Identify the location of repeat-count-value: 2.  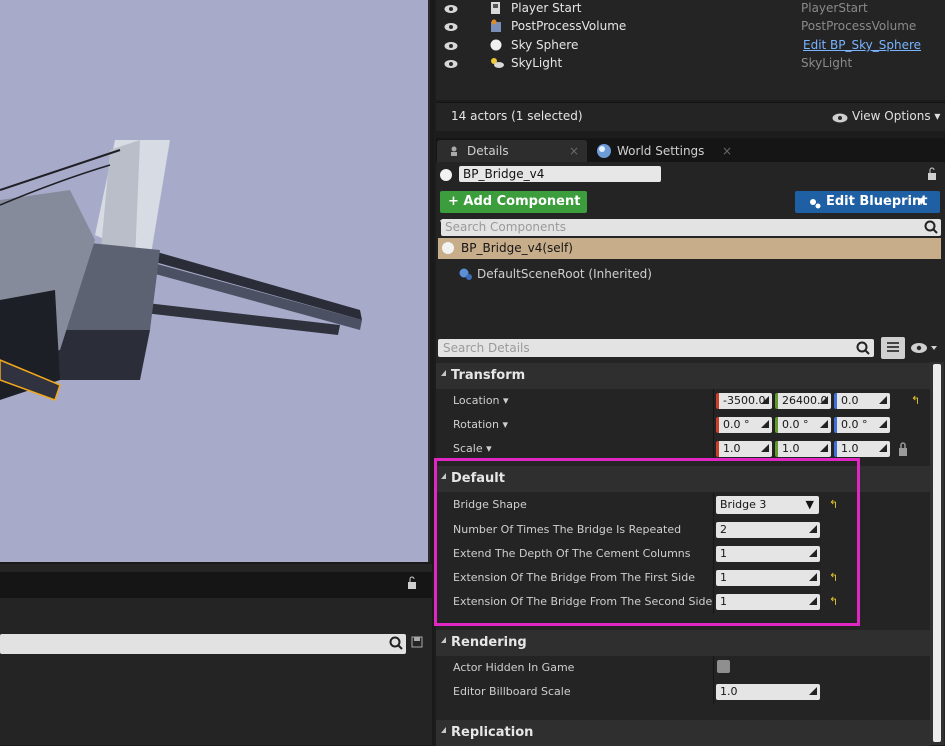
(723, 529).